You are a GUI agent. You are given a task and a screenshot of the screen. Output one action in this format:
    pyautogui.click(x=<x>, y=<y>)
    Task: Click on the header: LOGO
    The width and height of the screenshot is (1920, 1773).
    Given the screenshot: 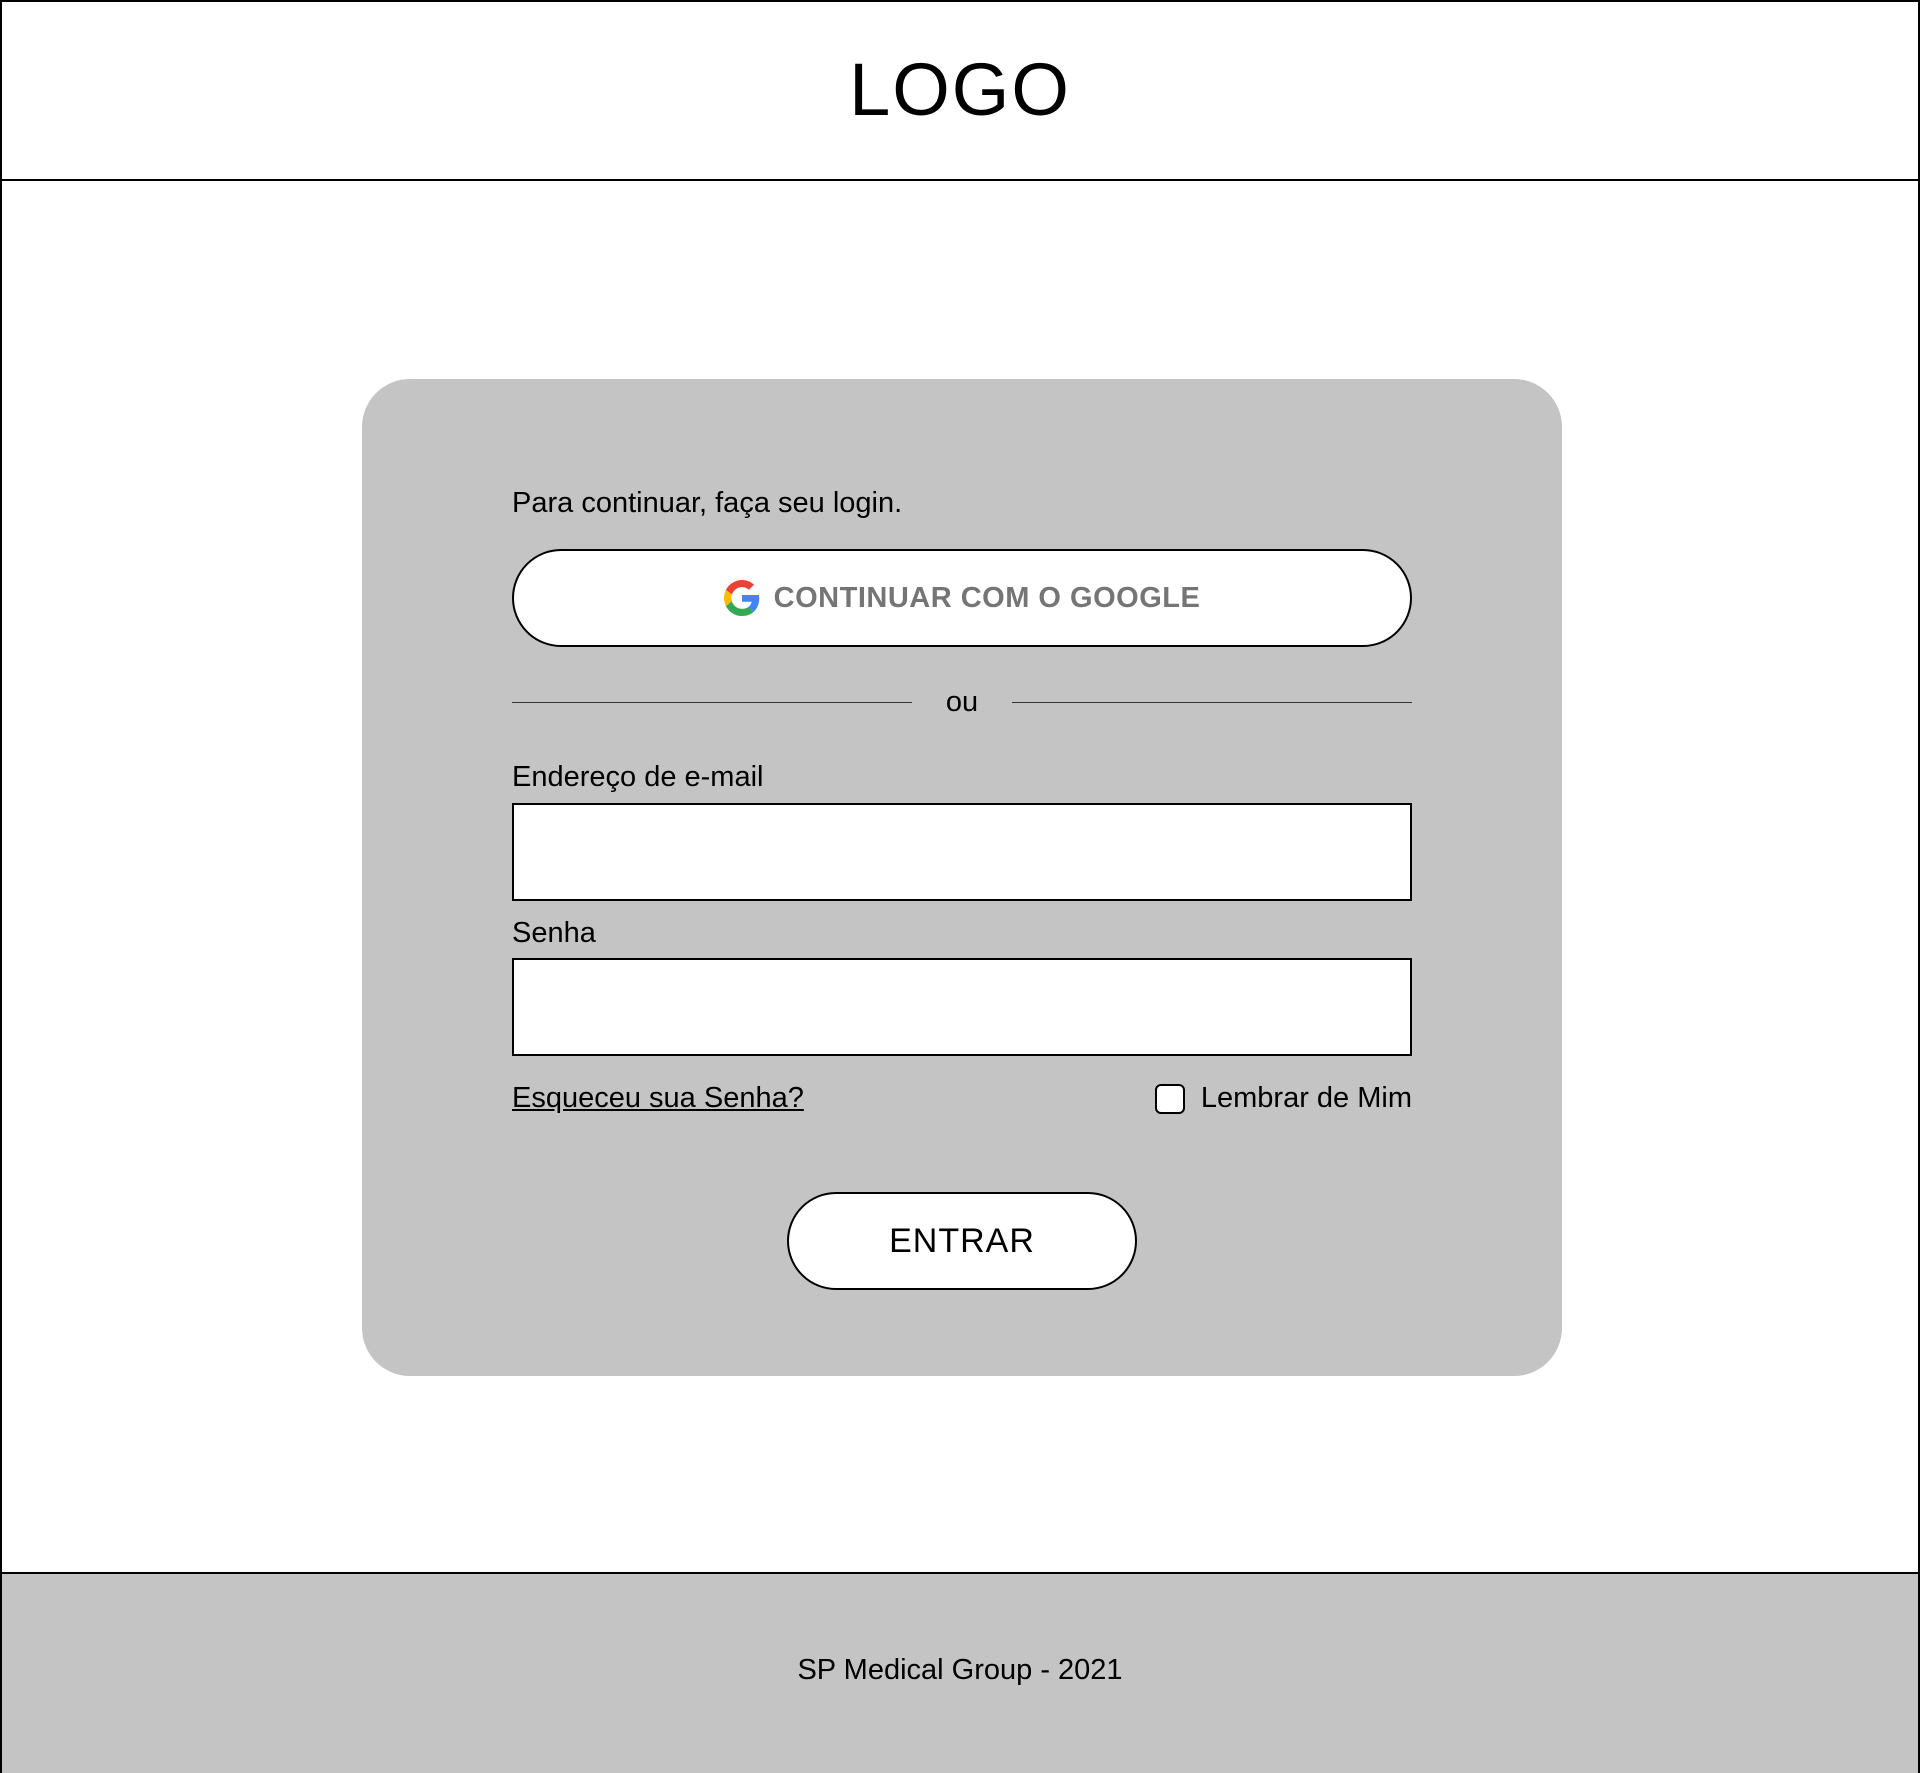 What is the action you would take?
    pyautogui.click(x=960, y=91)
    